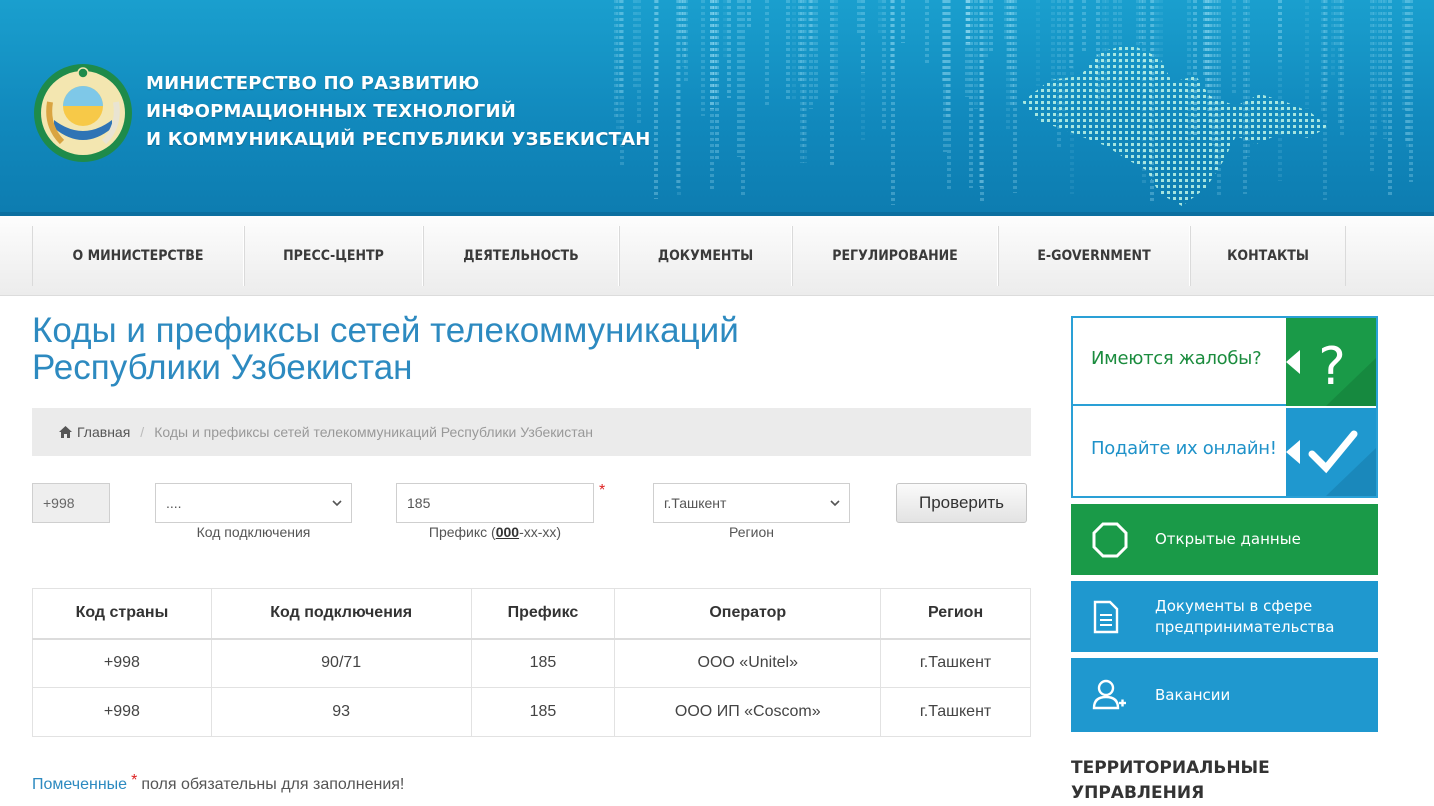 The height and width of the screenshot is (806, 1434). What do you see at coordinates (507, 532) in the screenshot?
I see `prefix-label-digits: 000` at bounding box center [507, 532].